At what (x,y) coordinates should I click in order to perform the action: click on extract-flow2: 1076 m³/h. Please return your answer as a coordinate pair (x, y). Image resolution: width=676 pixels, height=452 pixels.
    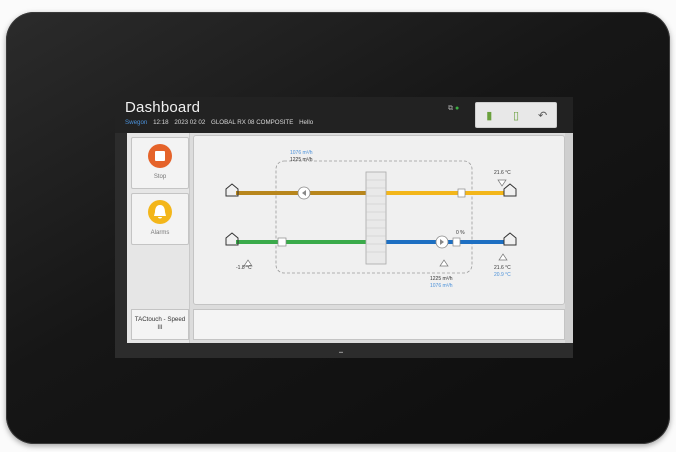
    Looking at the image, I should click on (441, 286).